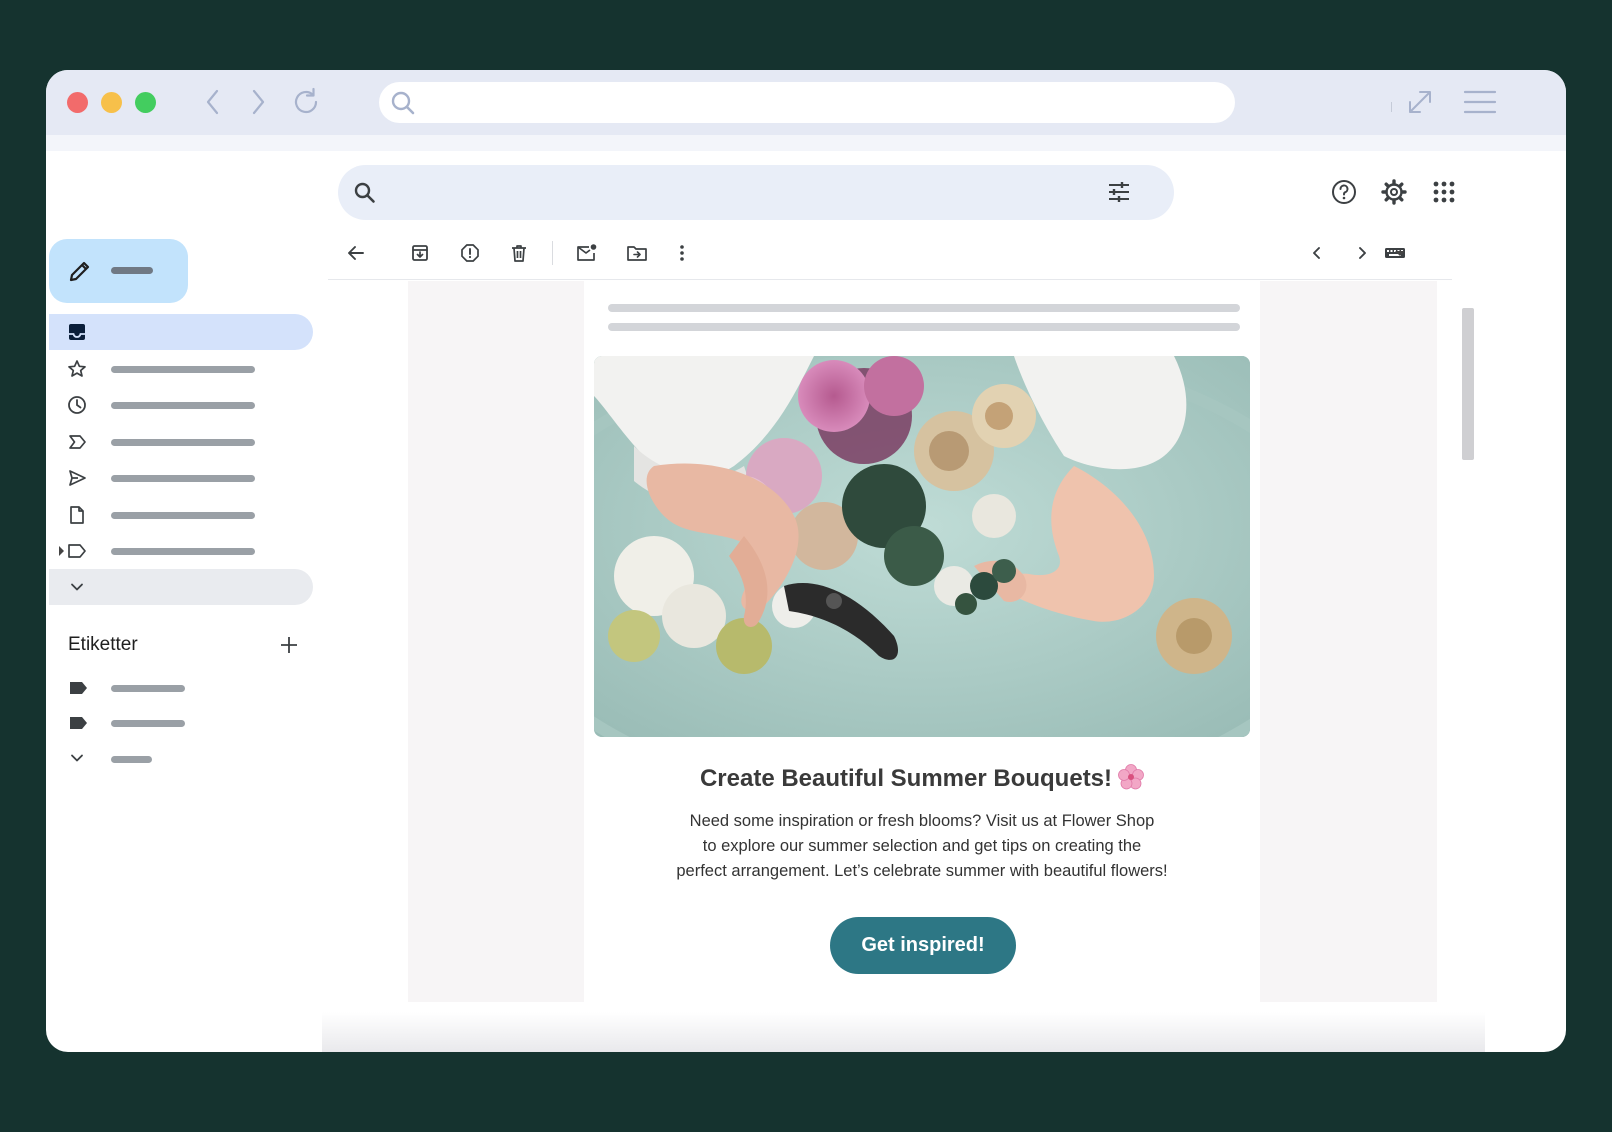 The height and width of the screenshot is (1132, 1612). I want to click on sidebar-item-sent, so click(181, 478).